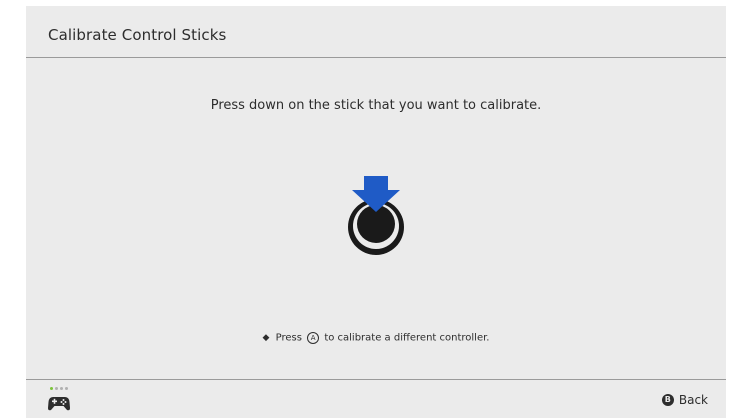 The height and width of the screenshot is (418, 734). Describe the element at coordinates (693, 400) in the screenshot. I see `back-label: Back` at that location.